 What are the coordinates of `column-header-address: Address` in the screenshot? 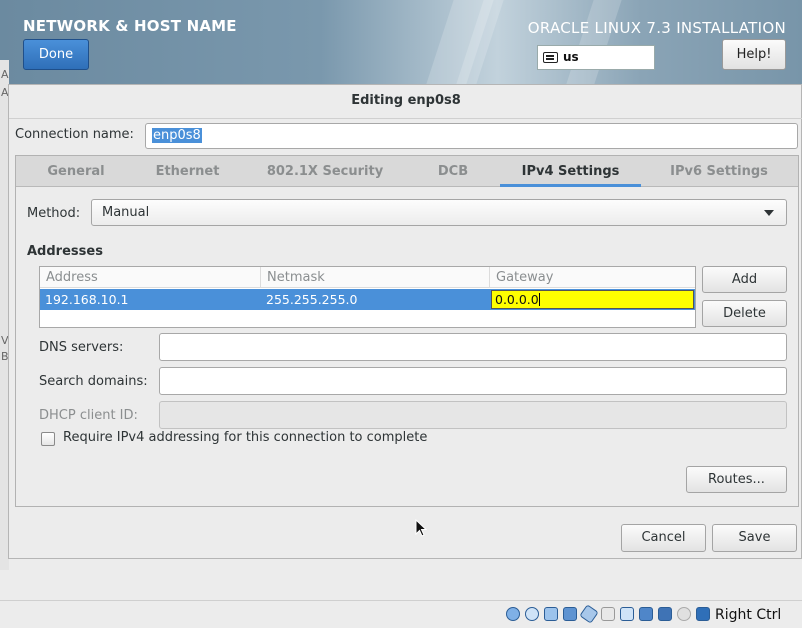 It's located at (150, 277).